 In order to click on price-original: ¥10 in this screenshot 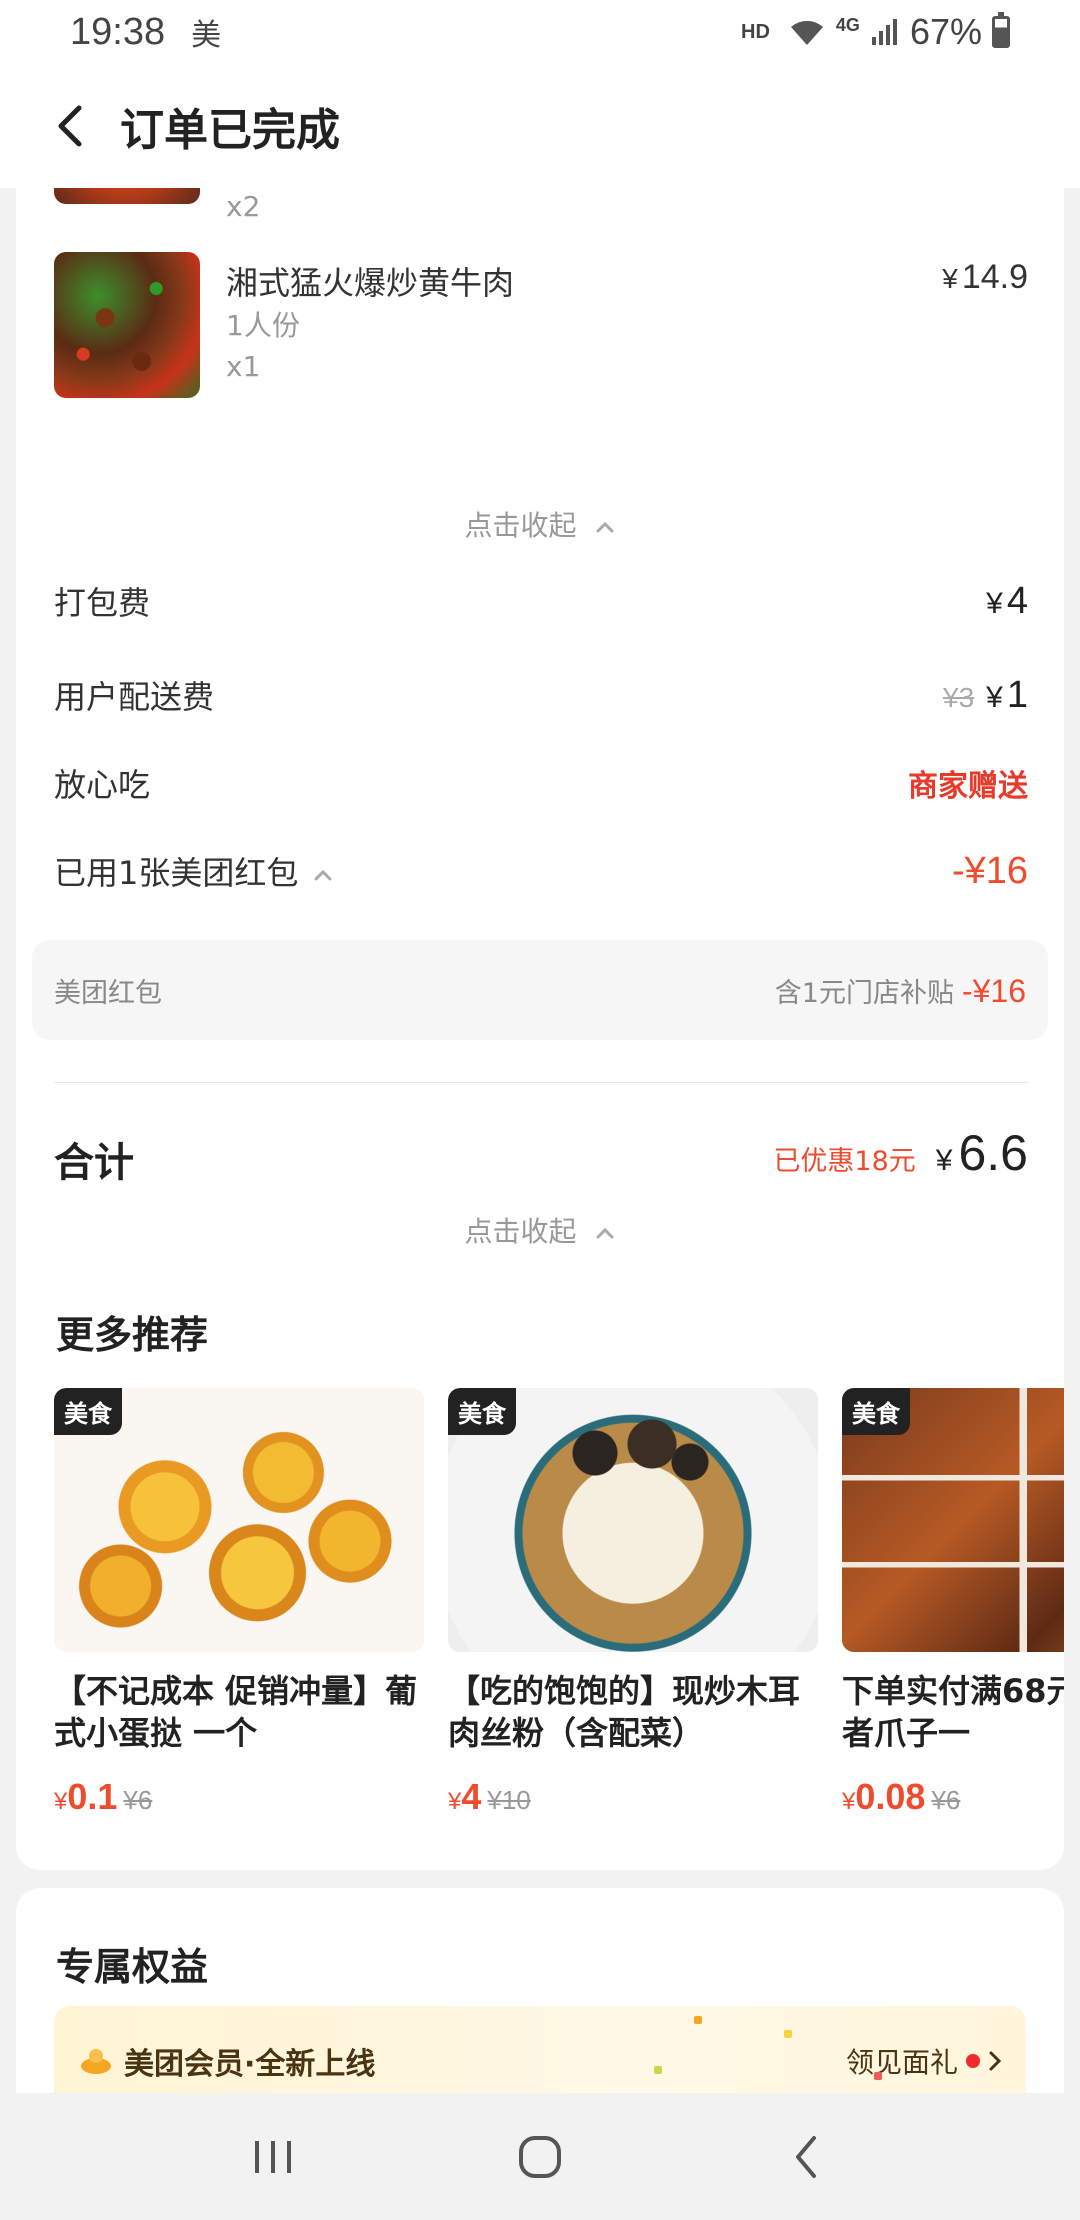, I will do `click(509, 1800)`.